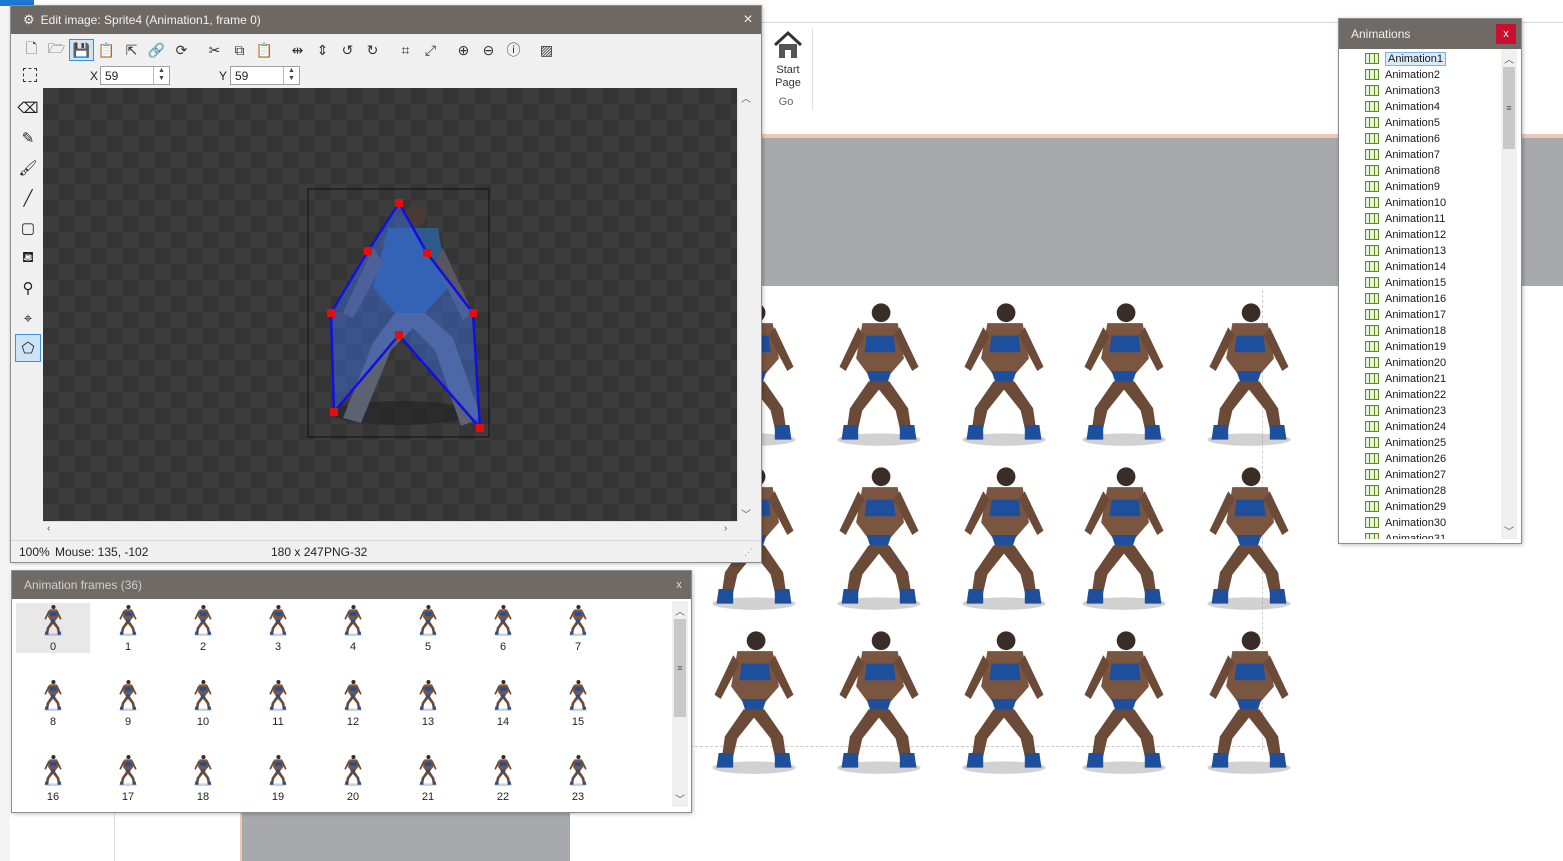  Describe the element at coordinates (430, 50) in the screenshot. I see `resize-icon: ⤢` at that location.